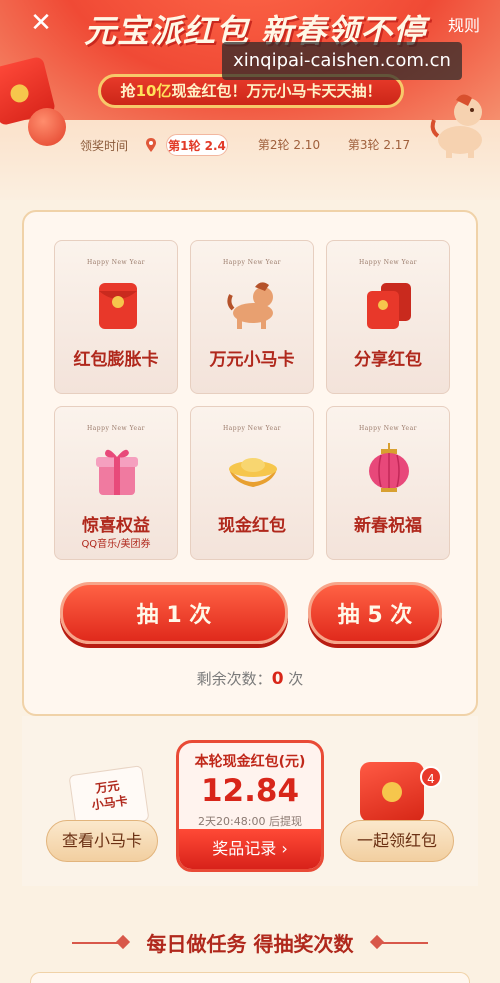 The height and width of the screenshot is (983, 500). What do you see at coordinates (116, 544) in the screenshot?
I see `tile-sublabel: QQ音乐/美团券` at bounding box center [116, 544].